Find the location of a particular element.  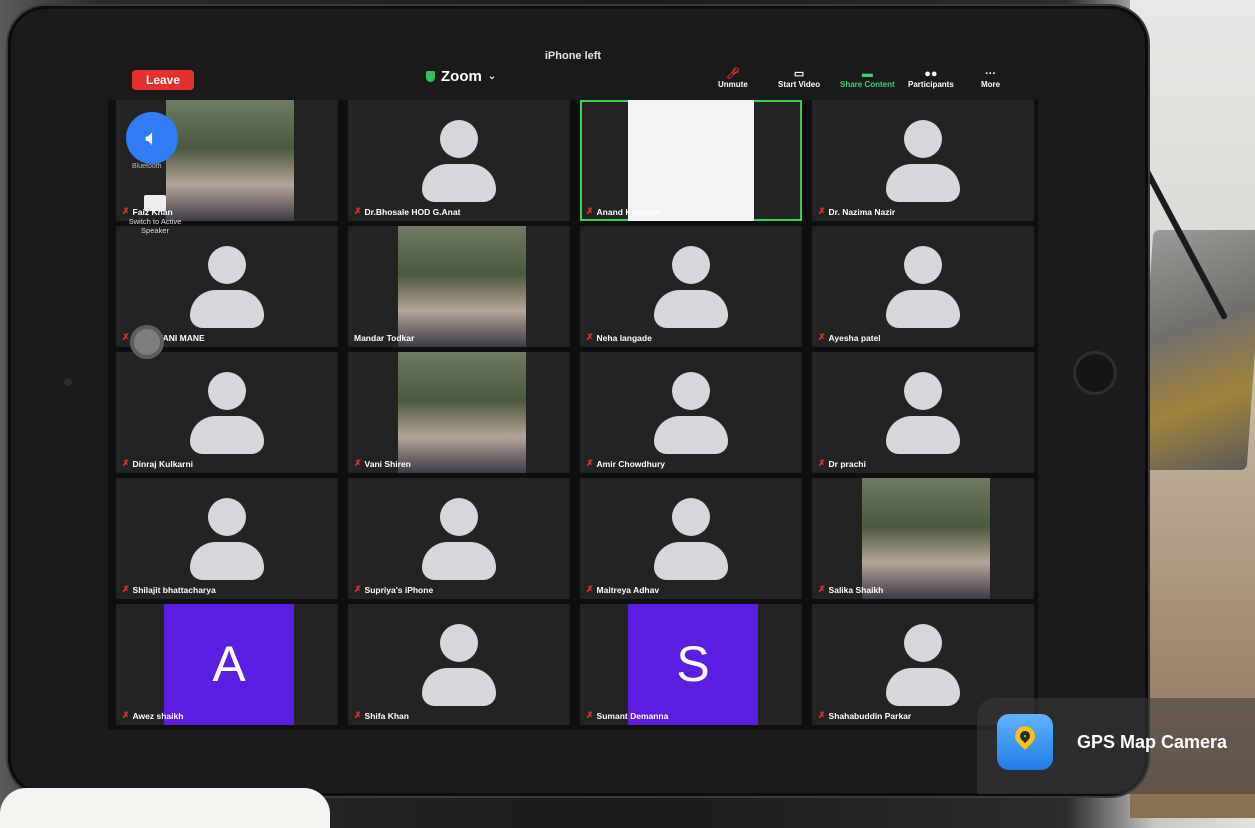

shield-icon is located at coordinates (430, 76).